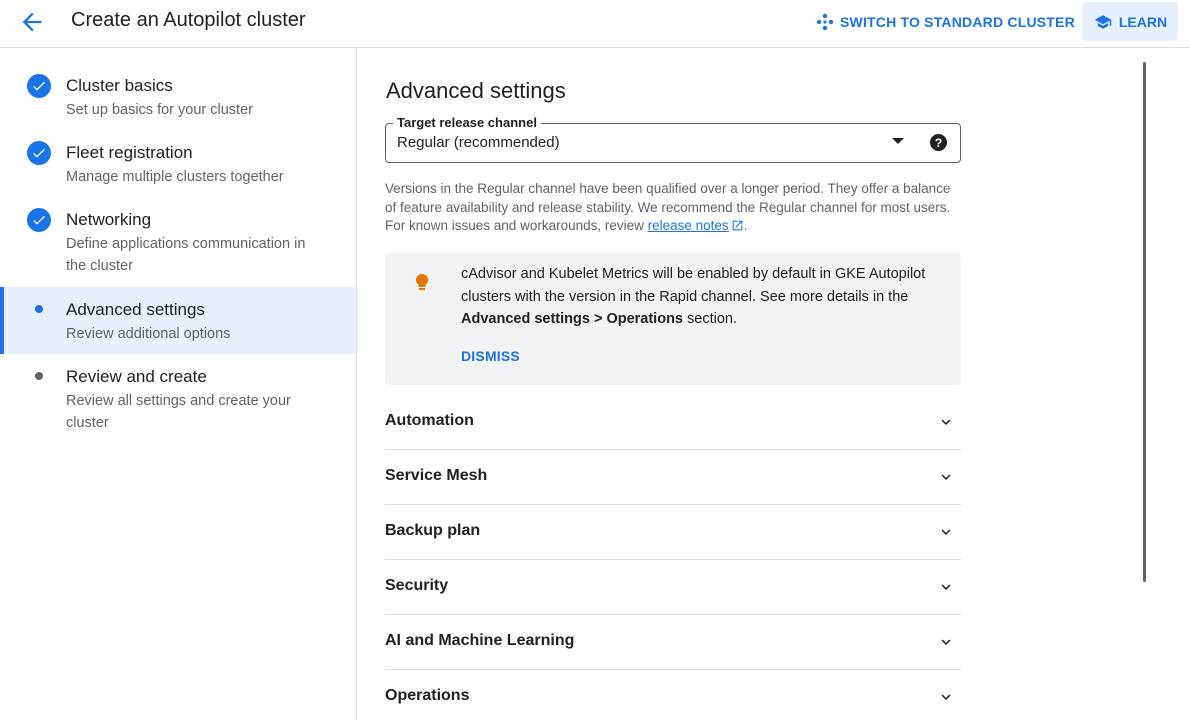  What do you see at coordinates (938, 142) in the screenshot?
I see `help-icon: ?` at bounding box center [938, 142].